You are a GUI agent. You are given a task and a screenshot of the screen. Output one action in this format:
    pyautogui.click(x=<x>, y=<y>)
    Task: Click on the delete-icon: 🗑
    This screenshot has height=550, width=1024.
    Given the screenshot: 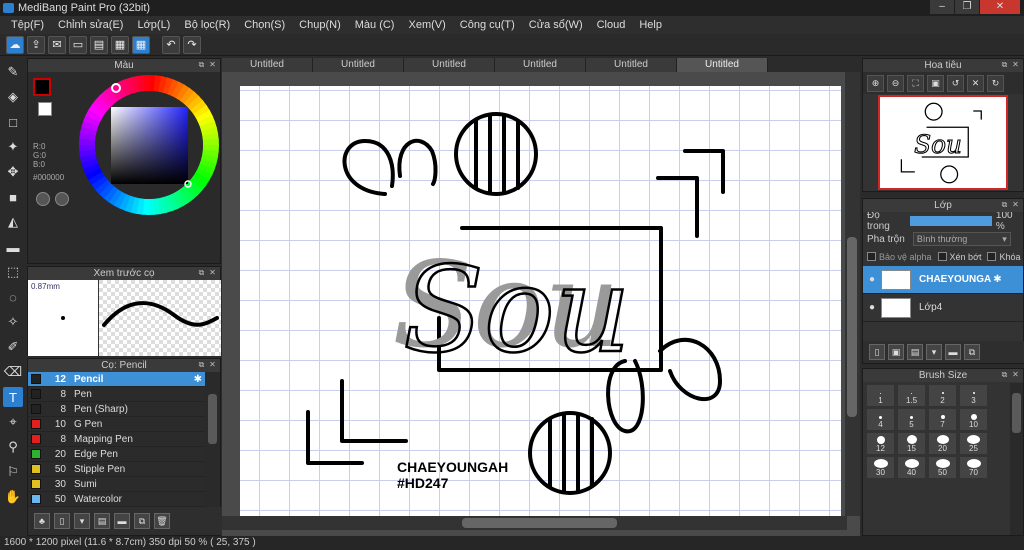 What is the action you would take?
    pyautogui.click(x=162, y=521)
    